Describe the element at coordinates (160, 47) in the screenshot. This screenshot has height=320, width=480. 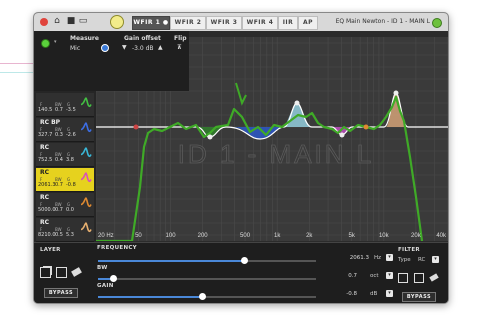
I see `gain-up-icon: ▲` at that location.